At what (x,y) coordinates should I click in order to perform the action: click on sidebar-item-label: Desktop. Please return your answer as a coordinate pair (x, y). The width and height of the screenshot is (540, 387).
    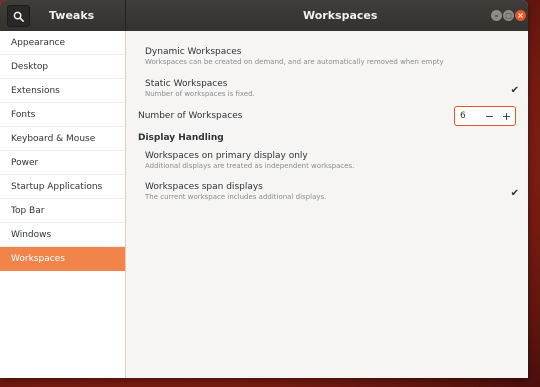
    Looking at the image, I should click on (30, 67).